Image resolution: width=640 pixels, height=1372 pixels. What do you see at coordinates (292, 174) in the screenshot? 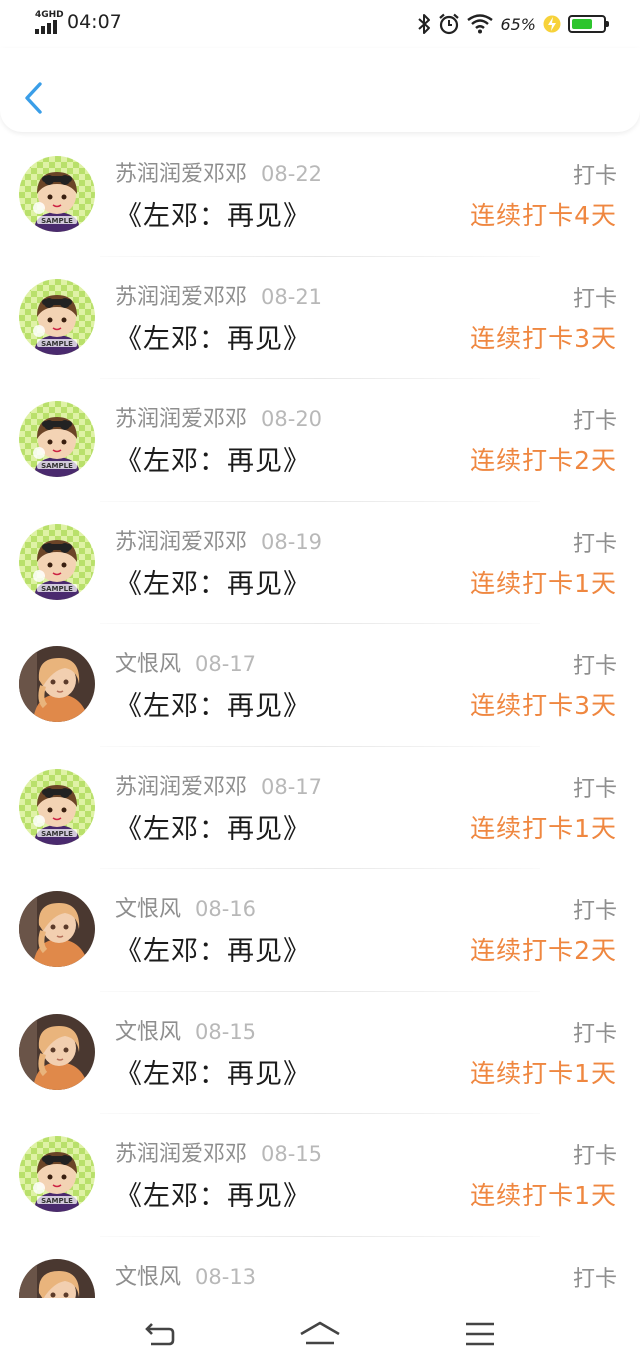
I see `checkin-date: 08-22` at bounding box center [292, 174].